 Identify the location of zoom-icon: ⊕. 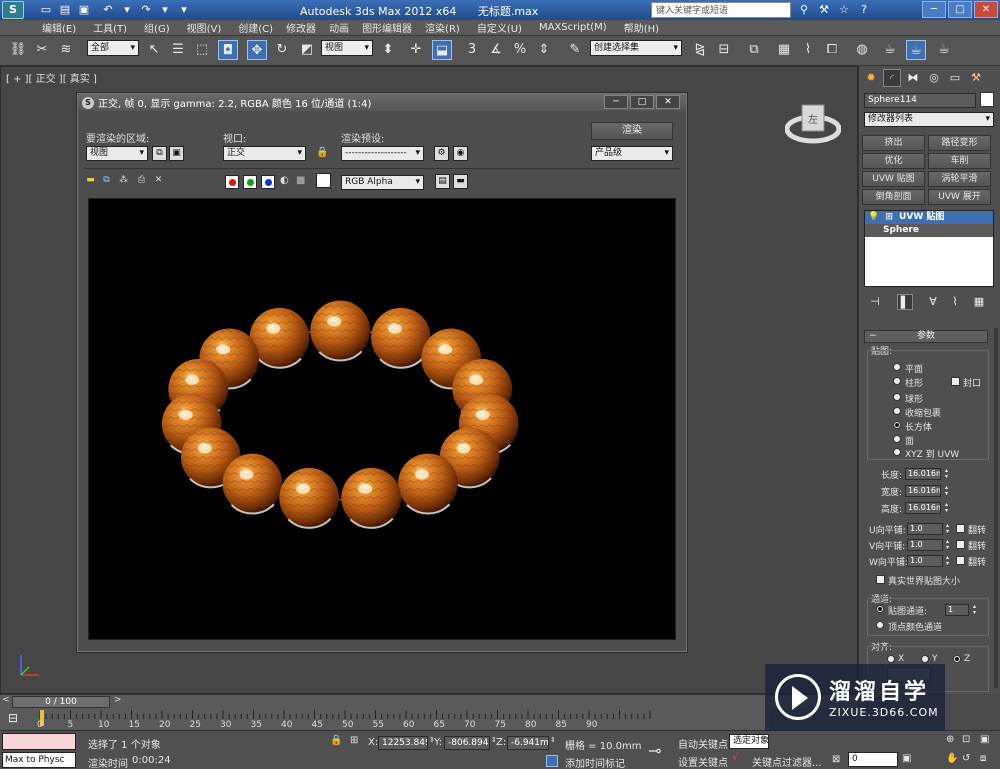
(950, 739).